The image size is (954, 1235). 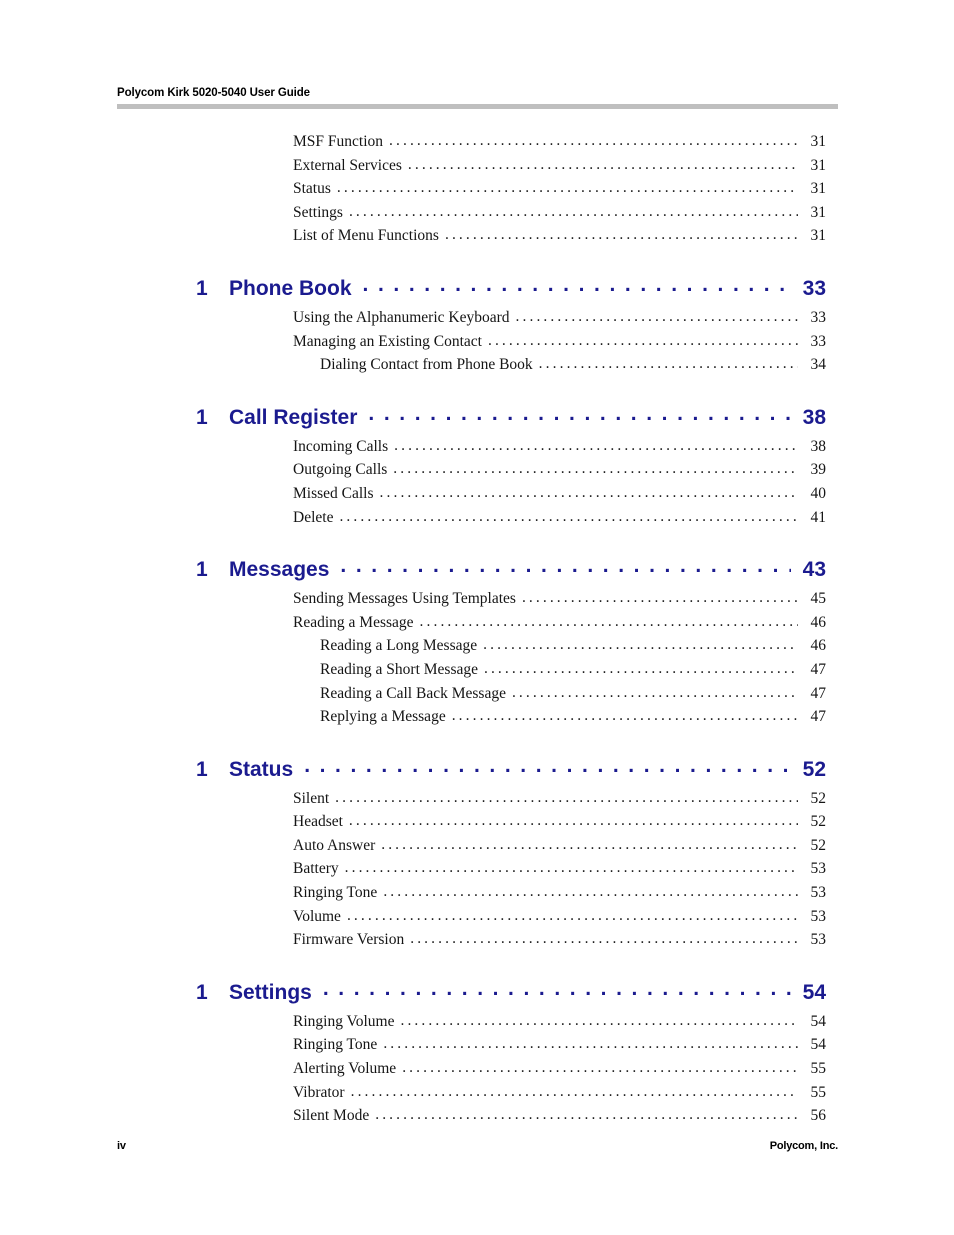 What do you see at coordinates (341, 446) in the screenshot?
I see `toc-entry-label: Incoming Calls` at bounding box center [341, 446].